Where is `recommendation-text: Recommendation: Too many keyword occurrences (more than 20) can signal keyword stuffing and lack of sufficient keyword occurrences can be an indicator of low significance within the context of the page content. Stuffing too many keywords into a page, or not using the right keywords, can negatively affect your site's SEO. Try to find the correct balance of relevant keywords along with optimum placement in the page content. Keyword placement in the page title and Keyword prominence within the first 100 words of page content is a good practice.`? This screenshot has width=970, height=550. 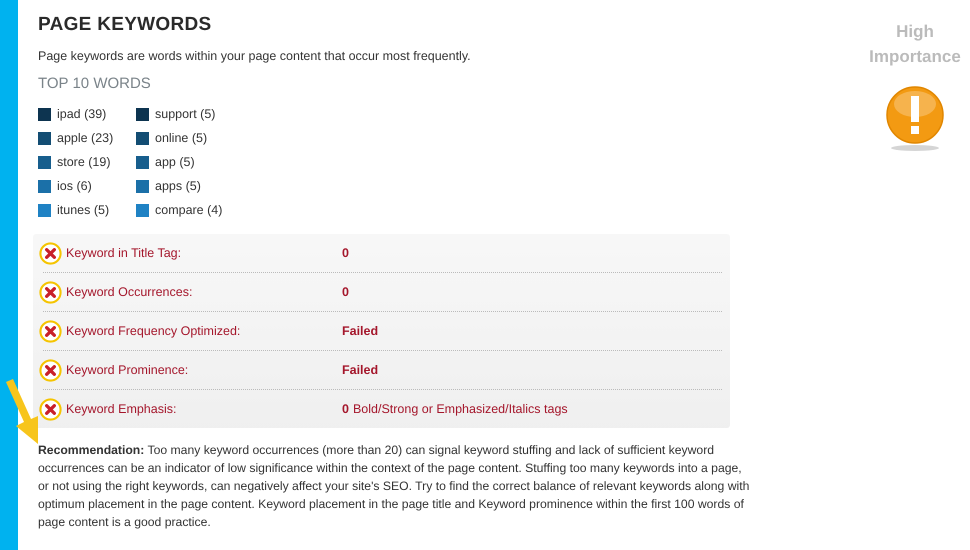
recommendation-text: Recommendation: Too many keyword occurrences (more than 20) can signal keyword stuffing and lack of sufficient keyword occurrences can be an indicator of low significance within the context of the page content. Stuffing too many keywords into a page, or not using the right keywords, can negatively affect your site's SEO. Try to find the correct balance of relevant keywords along with optimum placement in the page content. Keyword placement in the page title and Keyword prominence within the first 100 words of page content is a good practice. is located at coordinates (394, 486).